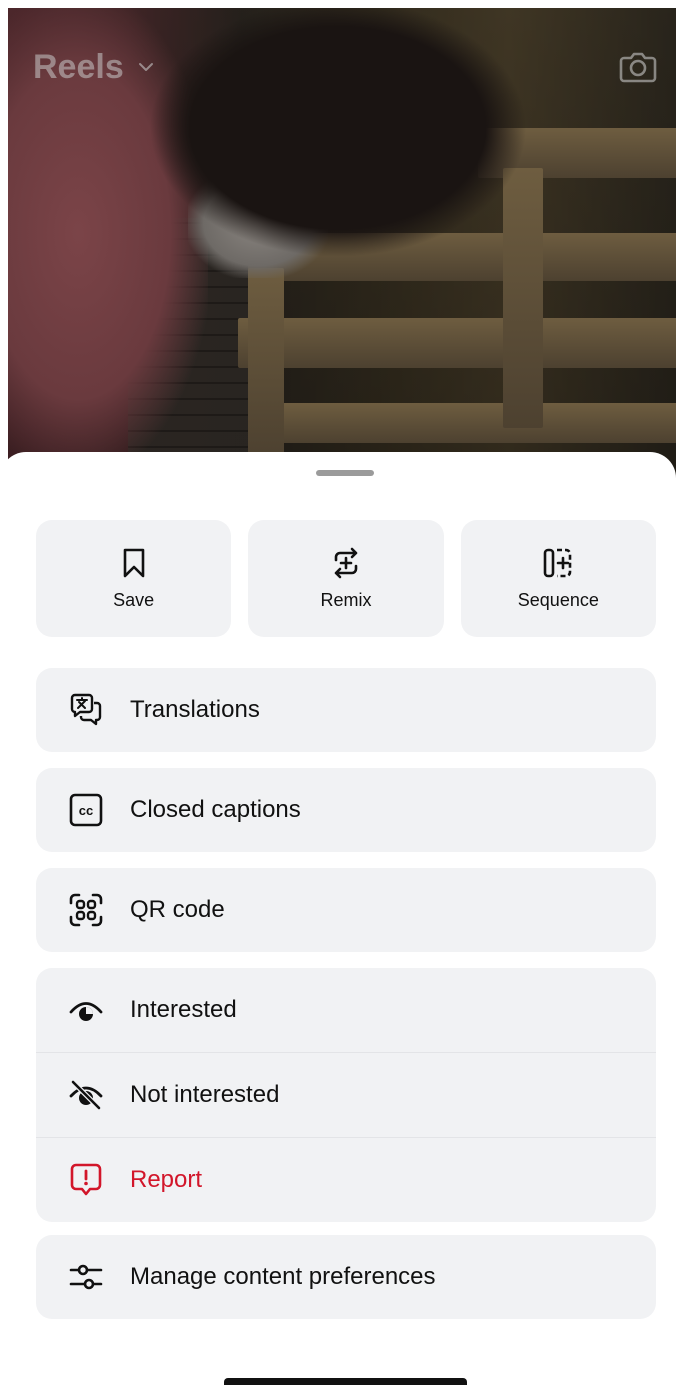  I want to click on qr-code-icon, so click(86, 910).